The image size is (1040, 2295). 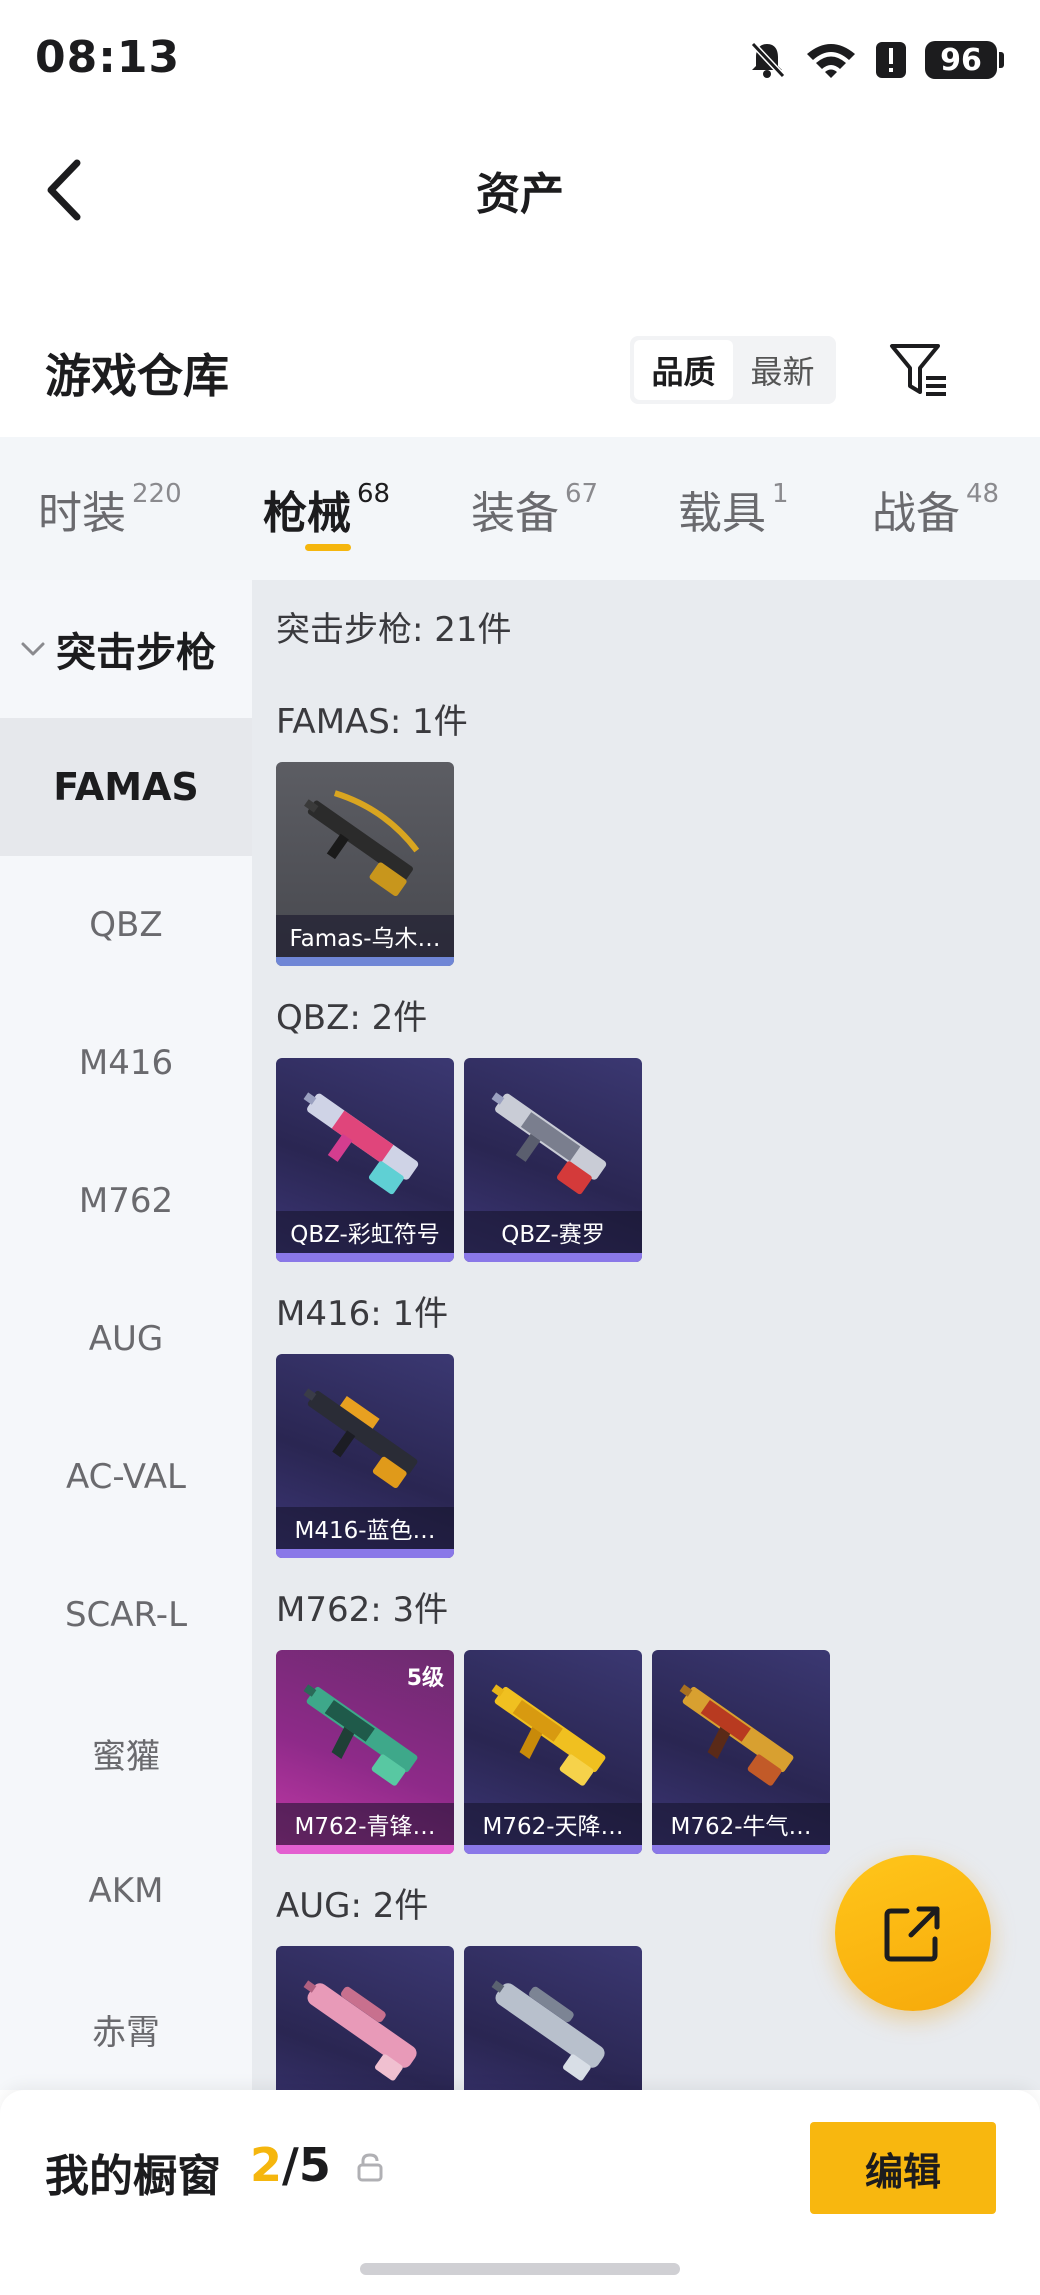 What do you see at coordinates (961, 60) in the screenshot?
I see `battery-level: 96` at bounding box center [961, 60].